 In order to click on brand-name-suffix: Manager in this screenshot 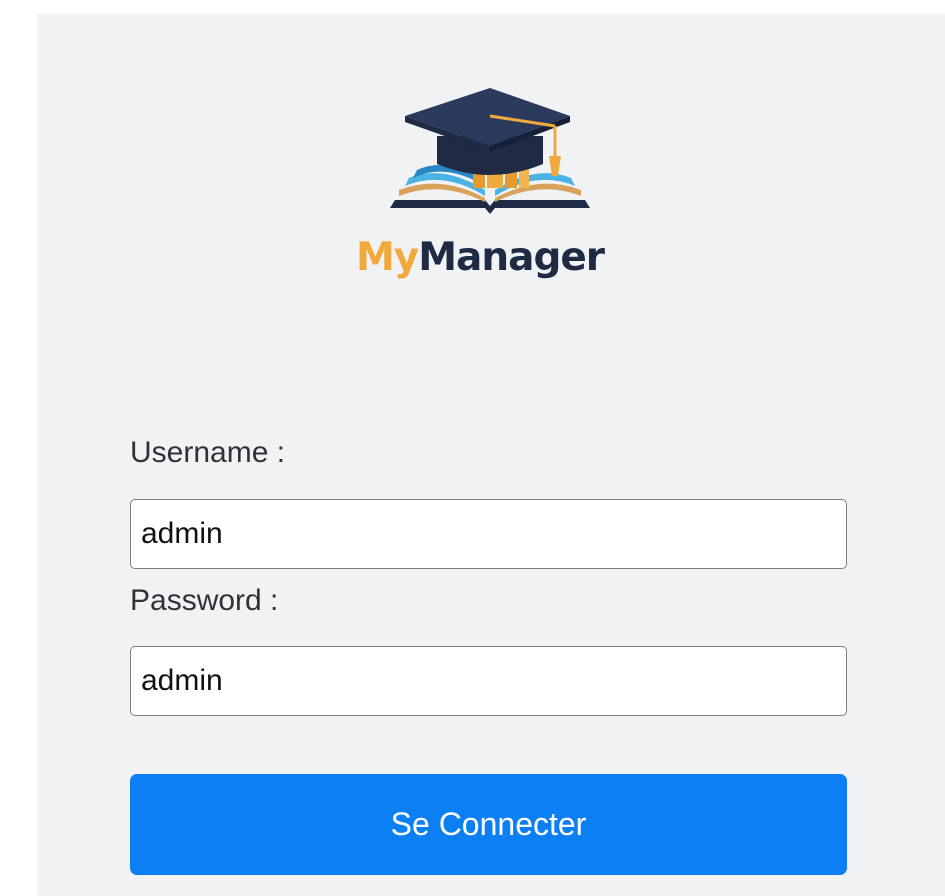, I will do `click(511, 257)`.